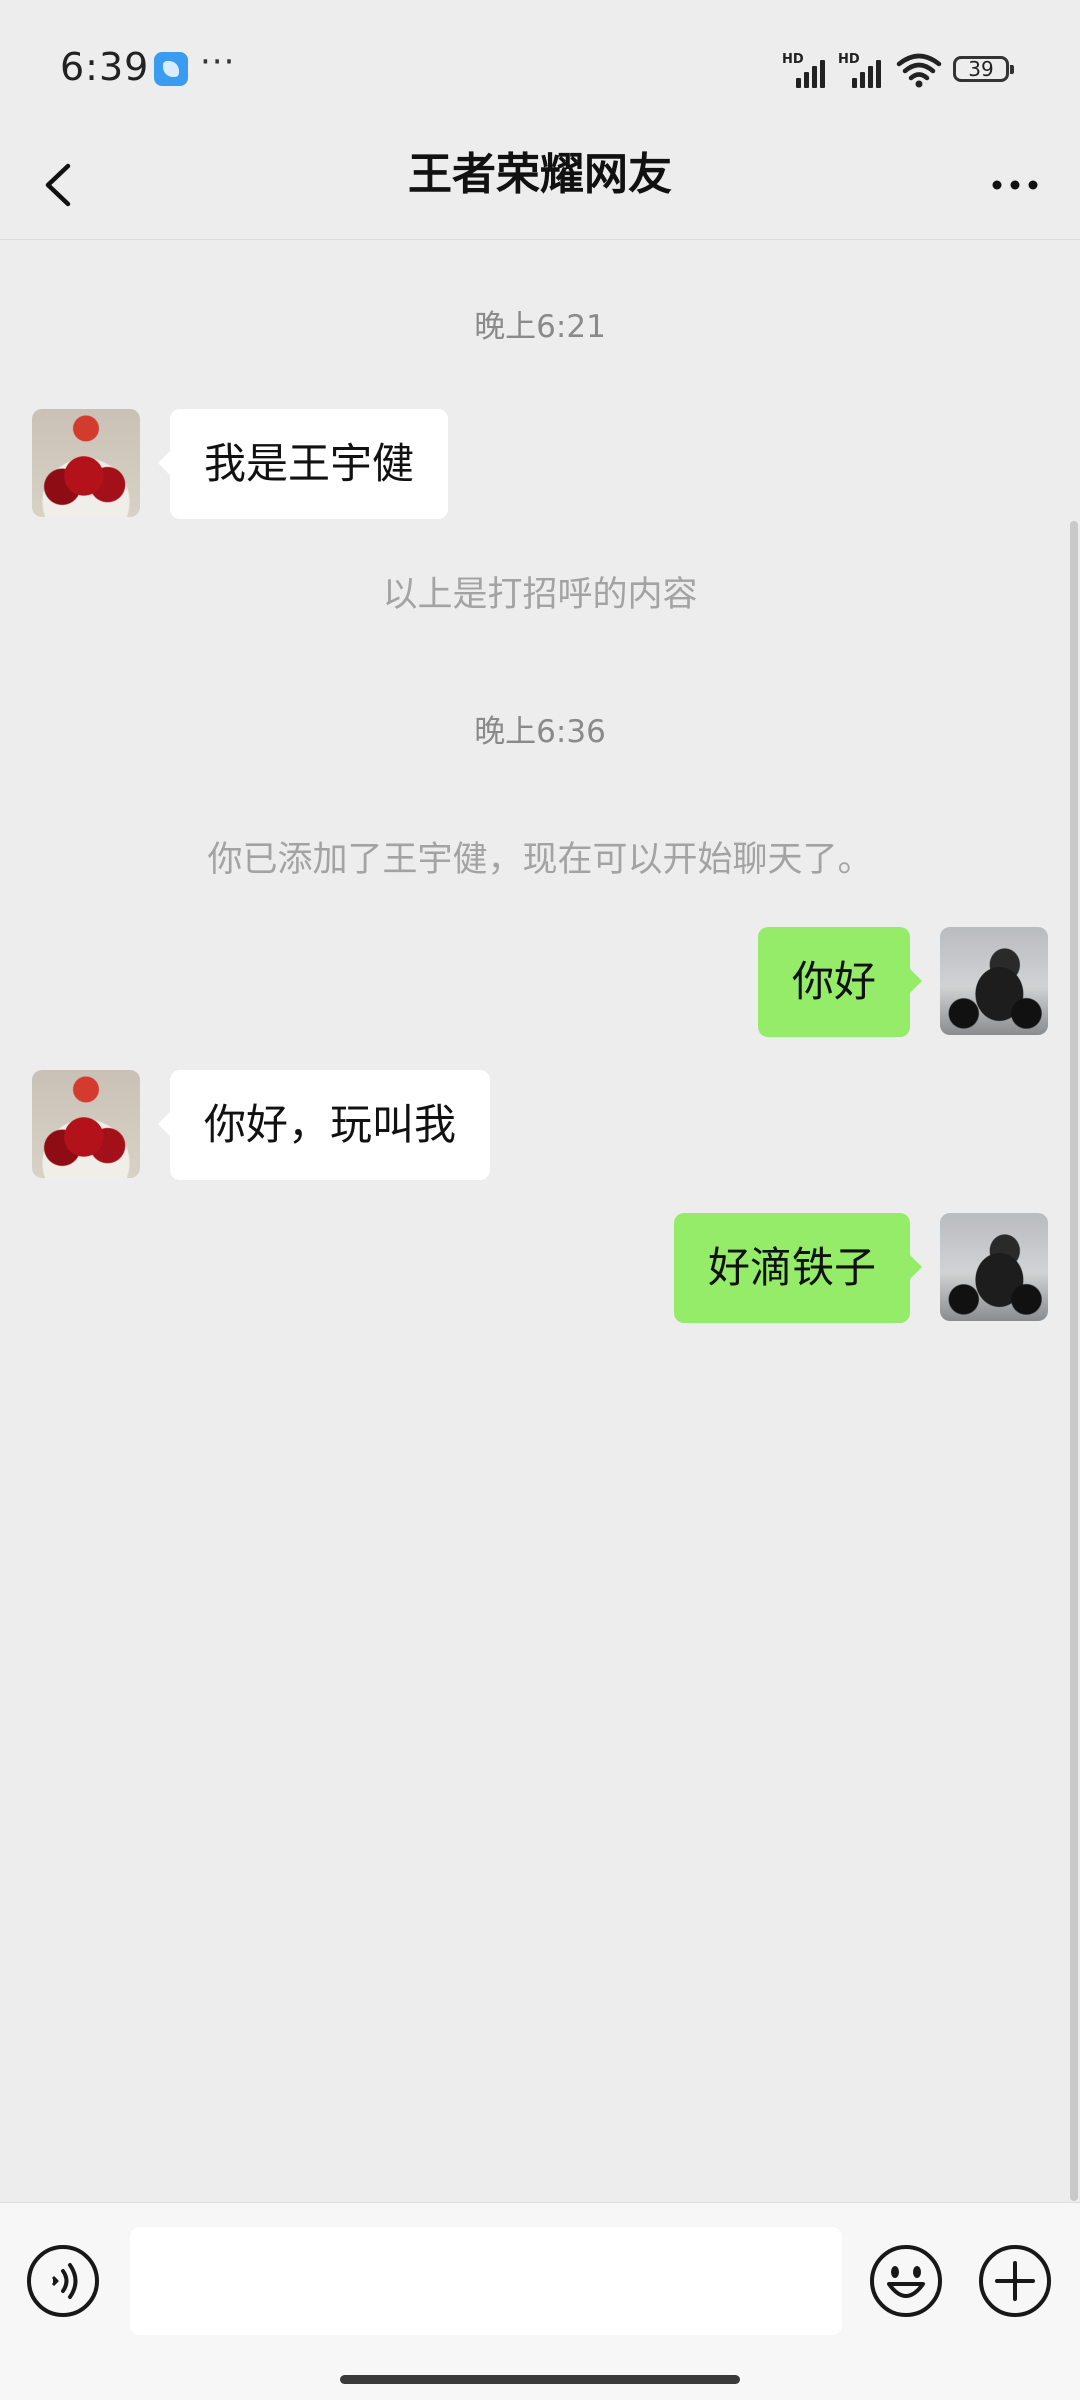  What do you see at coordinates (840, 982) in the screenshot?
I see `outgoing-message-bubble: 你好` at bounding box center [840, 982].